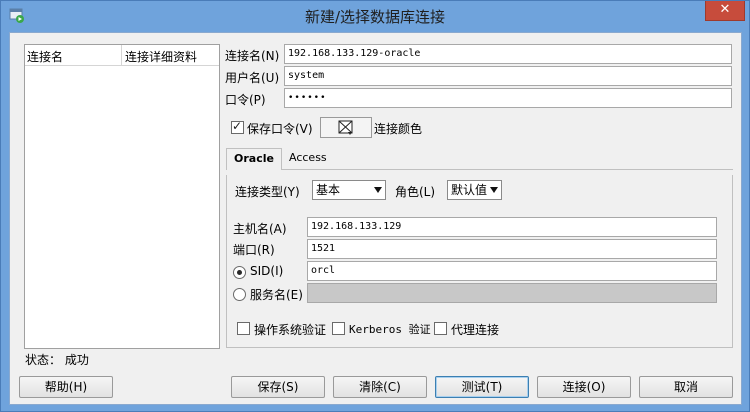 This screenshot has height=412, width=750. What do you see at coordinates (245, 100) in the screenshot?
I see `password-label: 口令(P)` at bounding box center [245, 100].